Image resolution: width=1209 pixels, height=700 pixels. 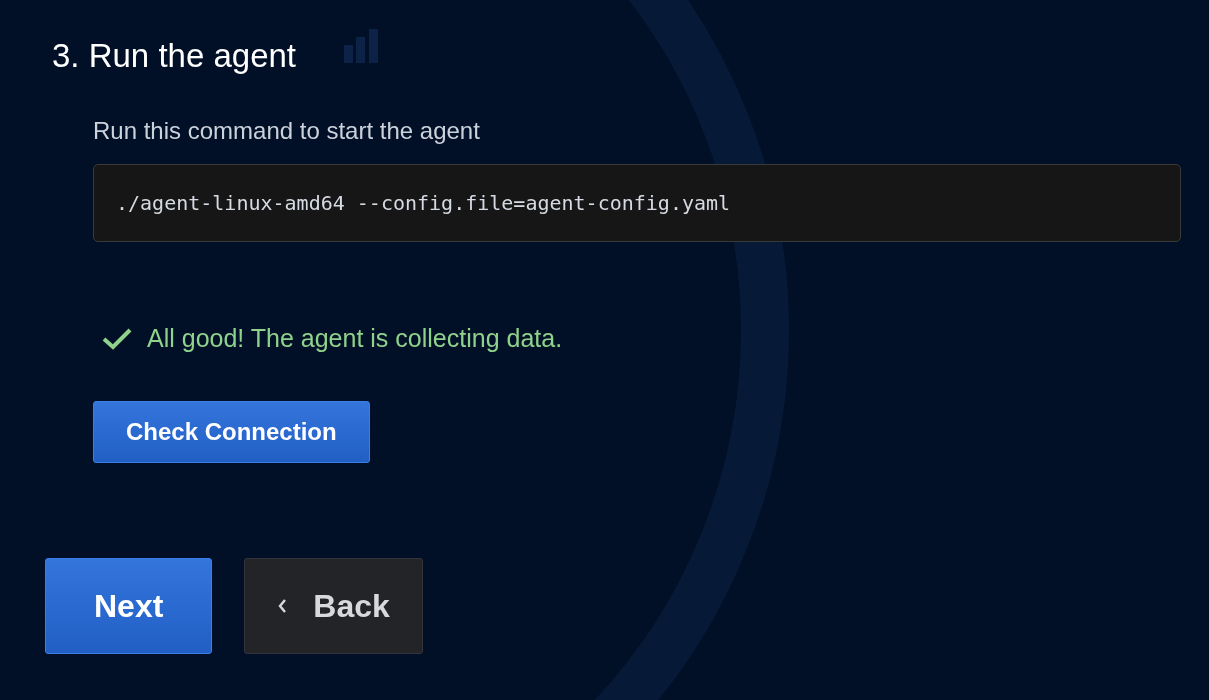 I want to click on chevron-left-icon, so click(x=282, y=605).